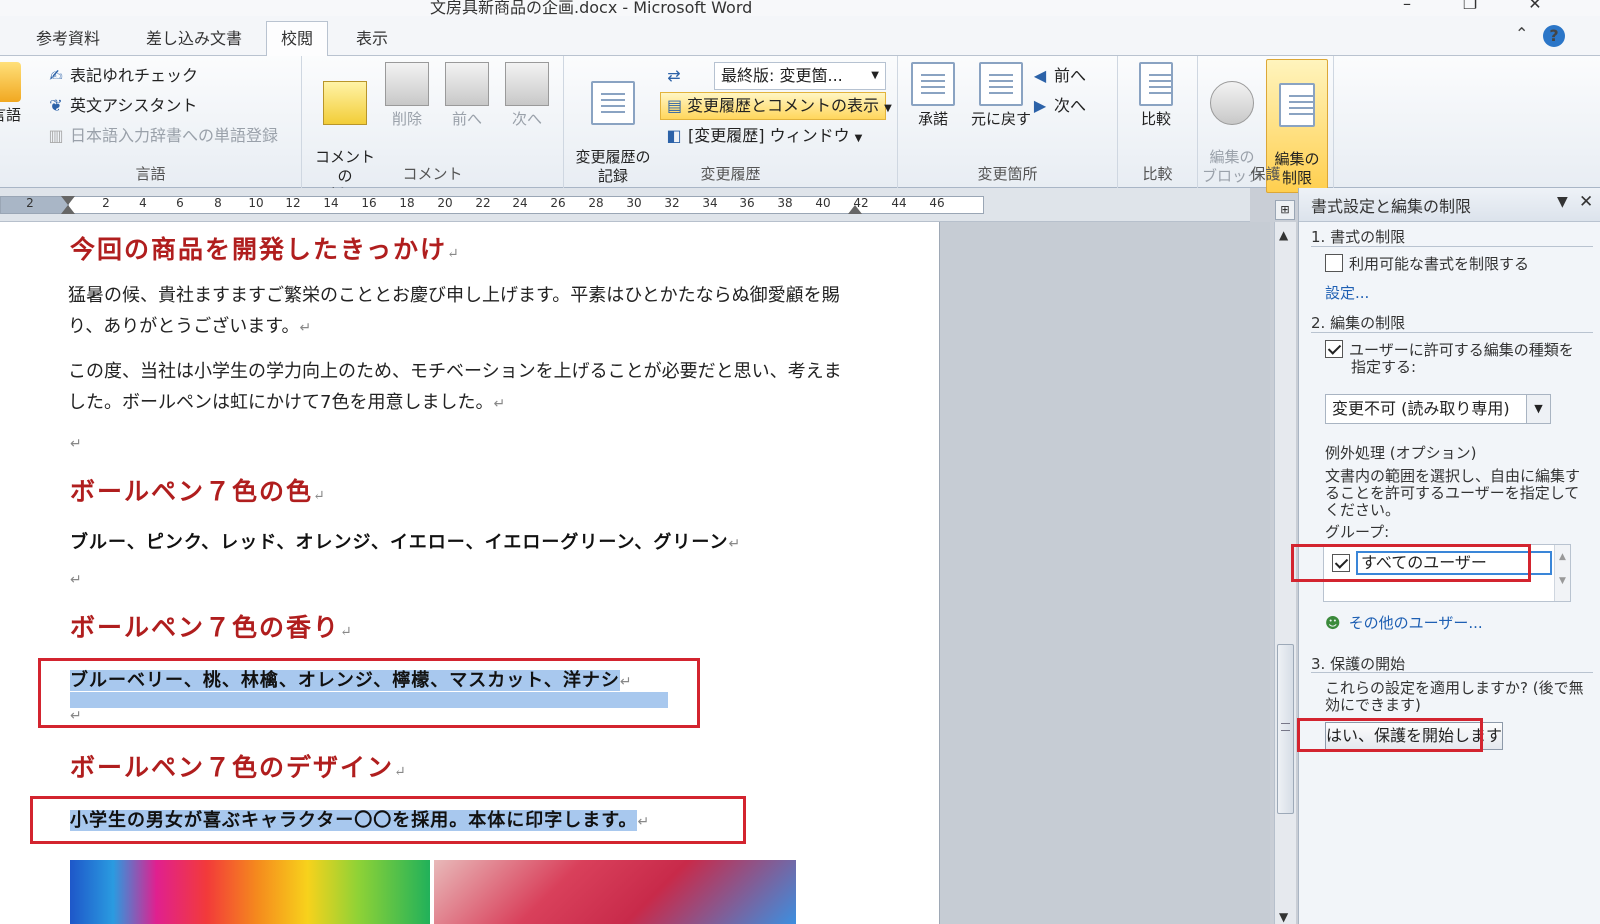 The image size is (1600, 924). I want to click on scroll-down-icon: ▼, so click(1283, 917).